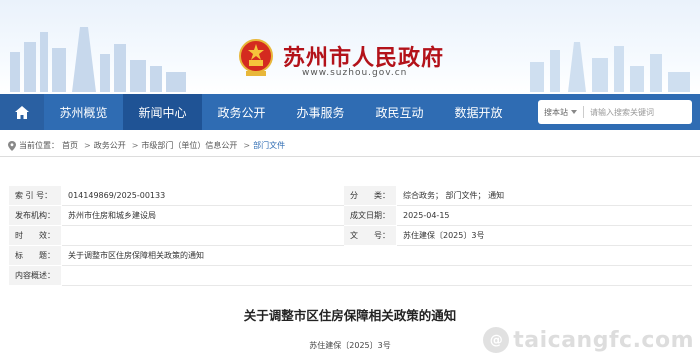  I want to click on doc-number-label: 文 号：, so click(370, 235).